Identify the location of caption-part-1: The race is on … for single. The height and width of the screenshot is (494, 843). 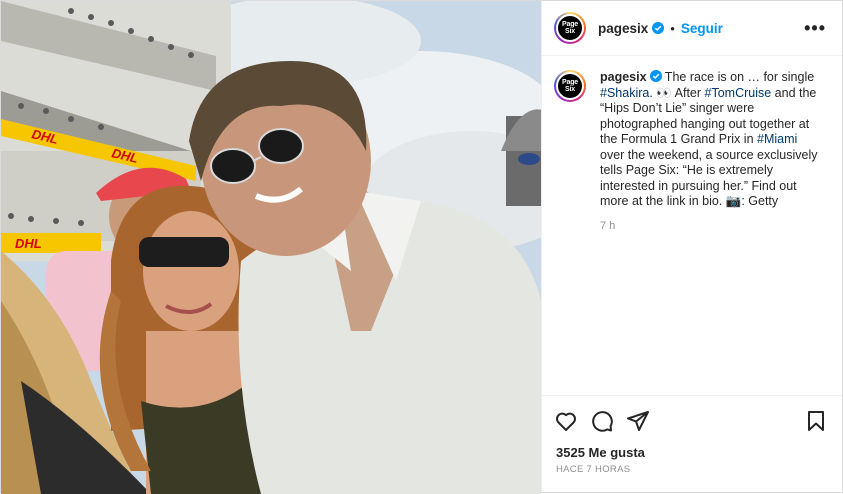
(738, 77).